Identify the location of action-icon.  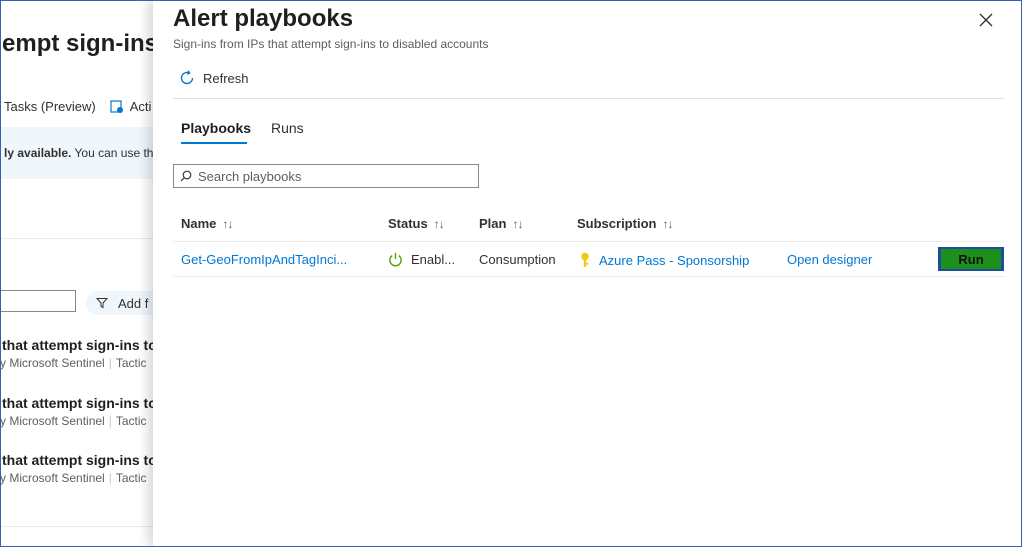
(116, 106).